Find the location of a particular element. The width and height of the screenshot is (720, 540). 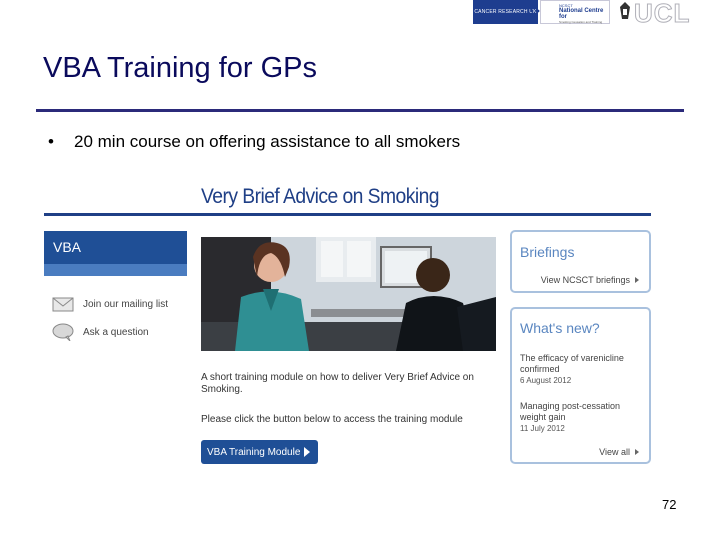

envelope-icon is located at coordinates (63, 304).